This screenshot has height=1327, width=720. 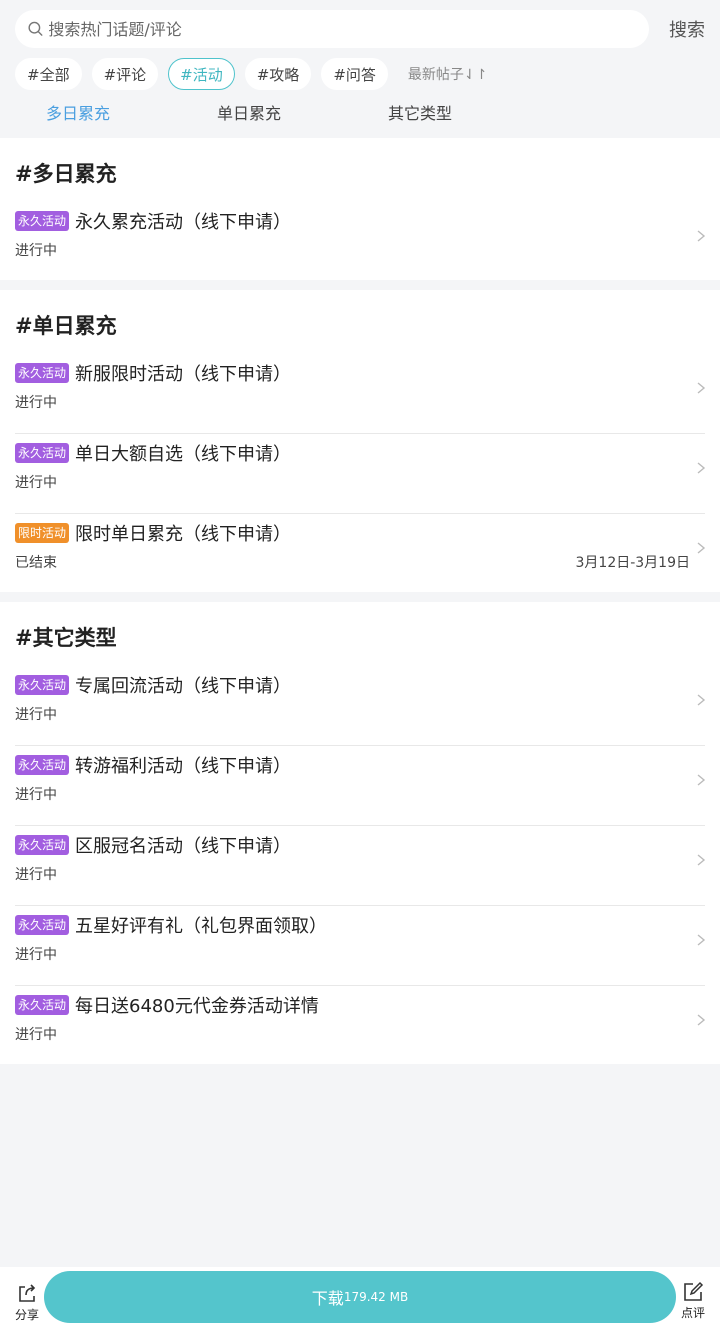 I want to click on search-row: 搜索, so click(x=360, y=29).